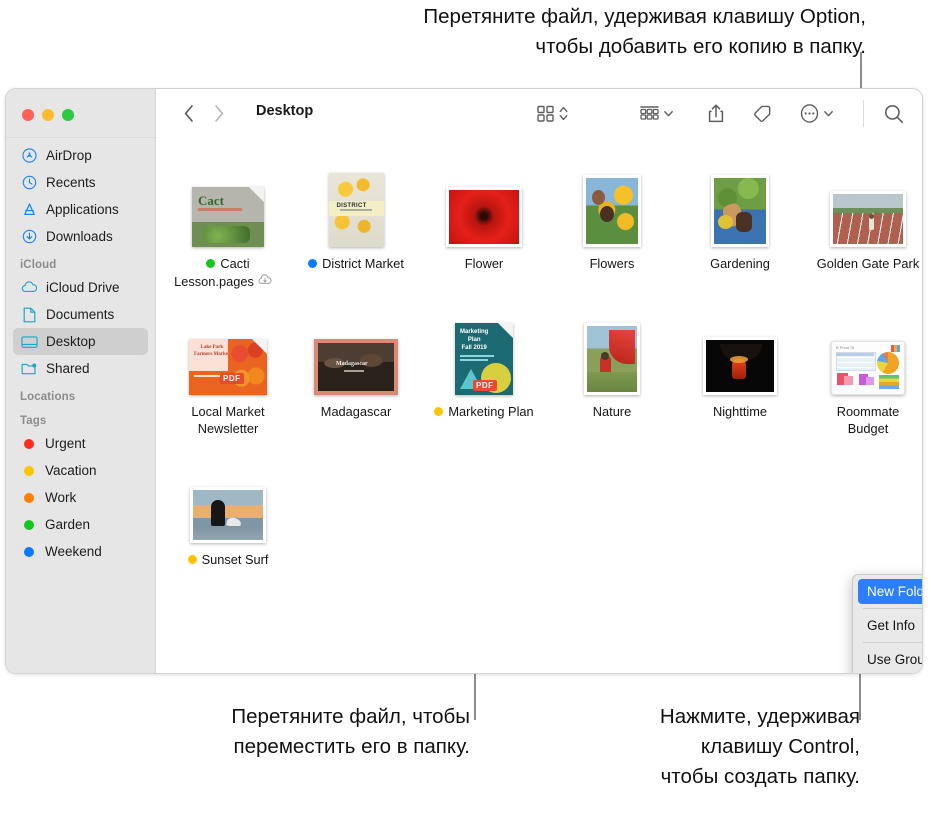 The height and width of the screenshot is (814, 931). Describe the element at coordinates (29, 210) in the screenshot. I see `applications-icon` at that location.